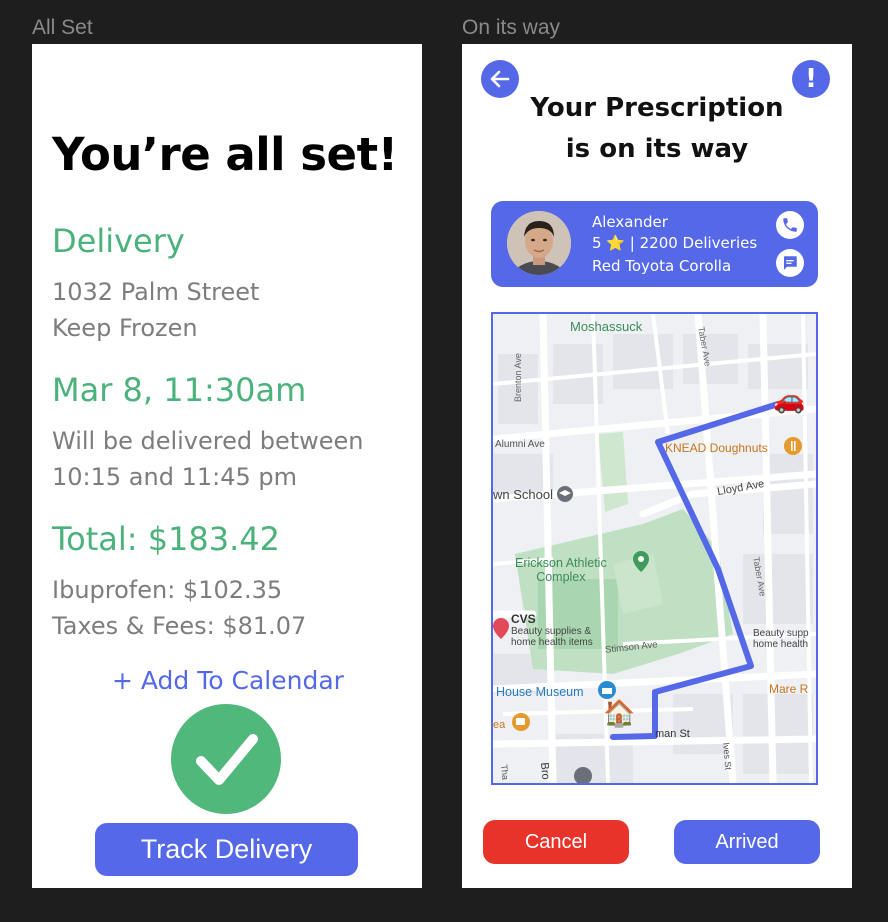 Image resolution: width=888 pixels, height=922 pixels. What do you see at coordinates (657, 108) in the screenshot?
I see `title-line-1: Your Prescription` at bounding box center [657, 108].